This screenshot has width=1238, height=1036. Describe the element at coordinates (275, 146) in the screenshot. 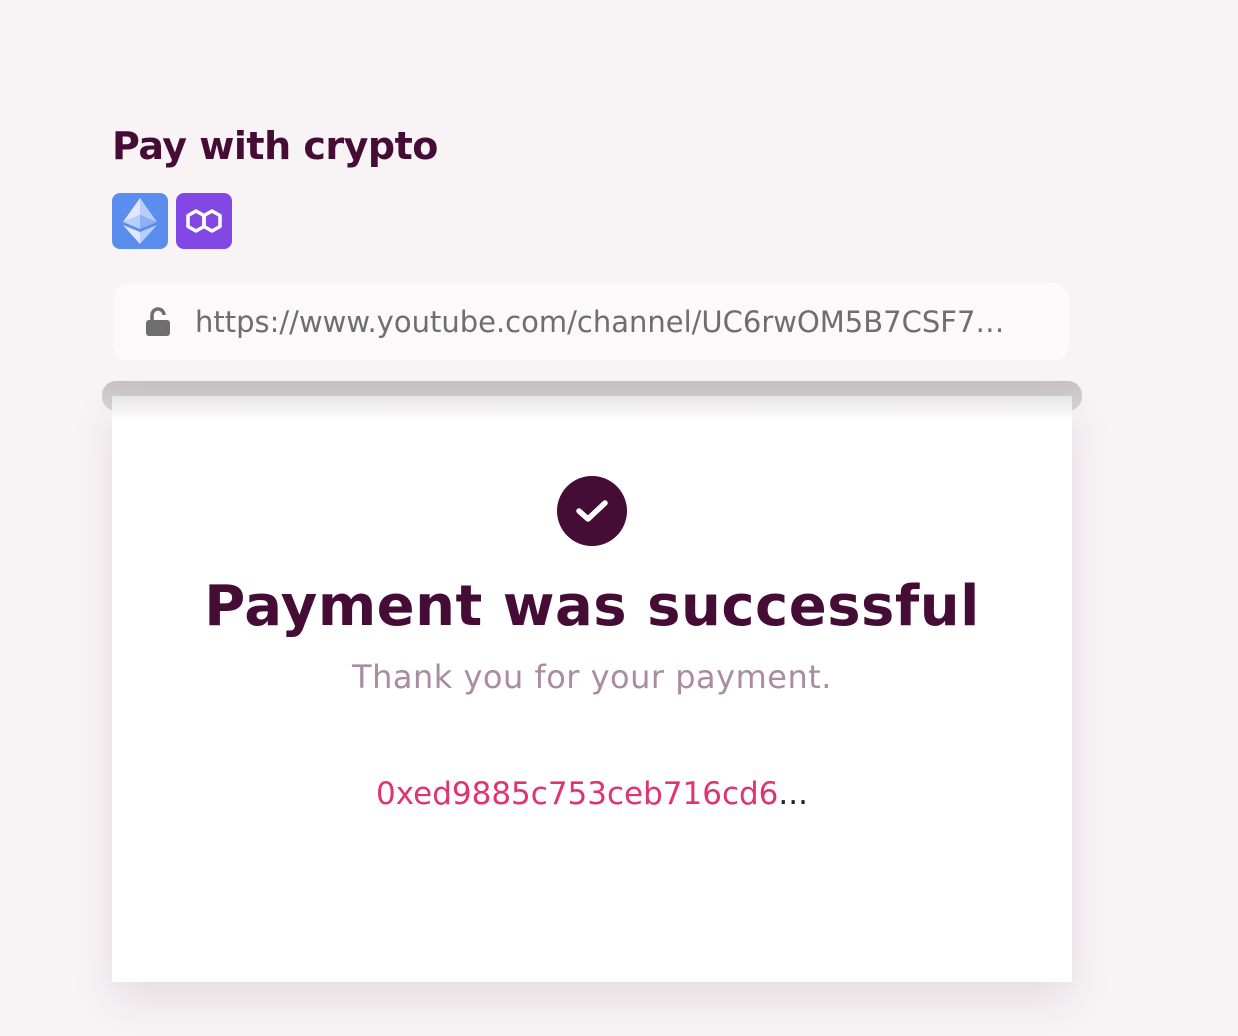

I see `page-title: Pay with crypto` at that location.